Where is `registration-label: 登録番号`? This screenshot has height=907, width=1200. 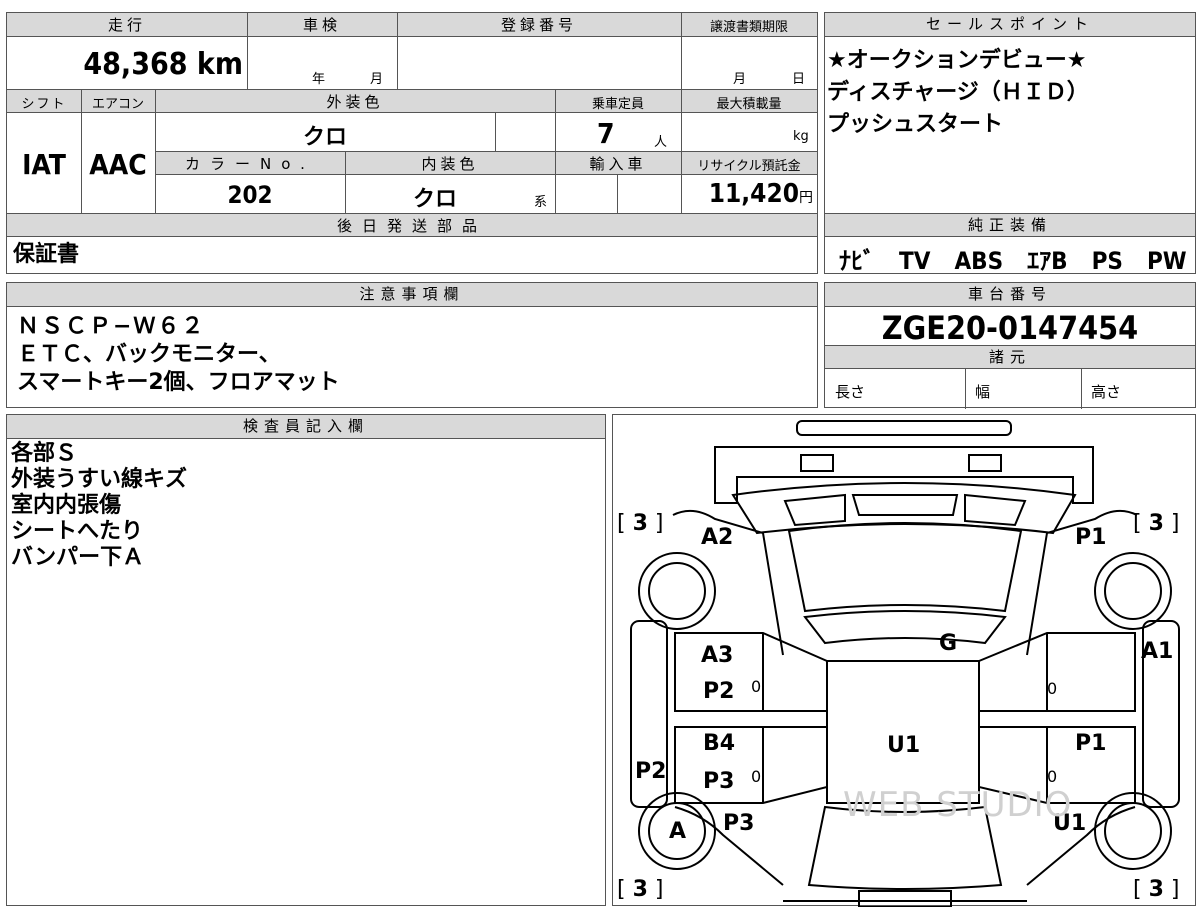
registration-label: 登録番号 is located at coordinates (538, 25).